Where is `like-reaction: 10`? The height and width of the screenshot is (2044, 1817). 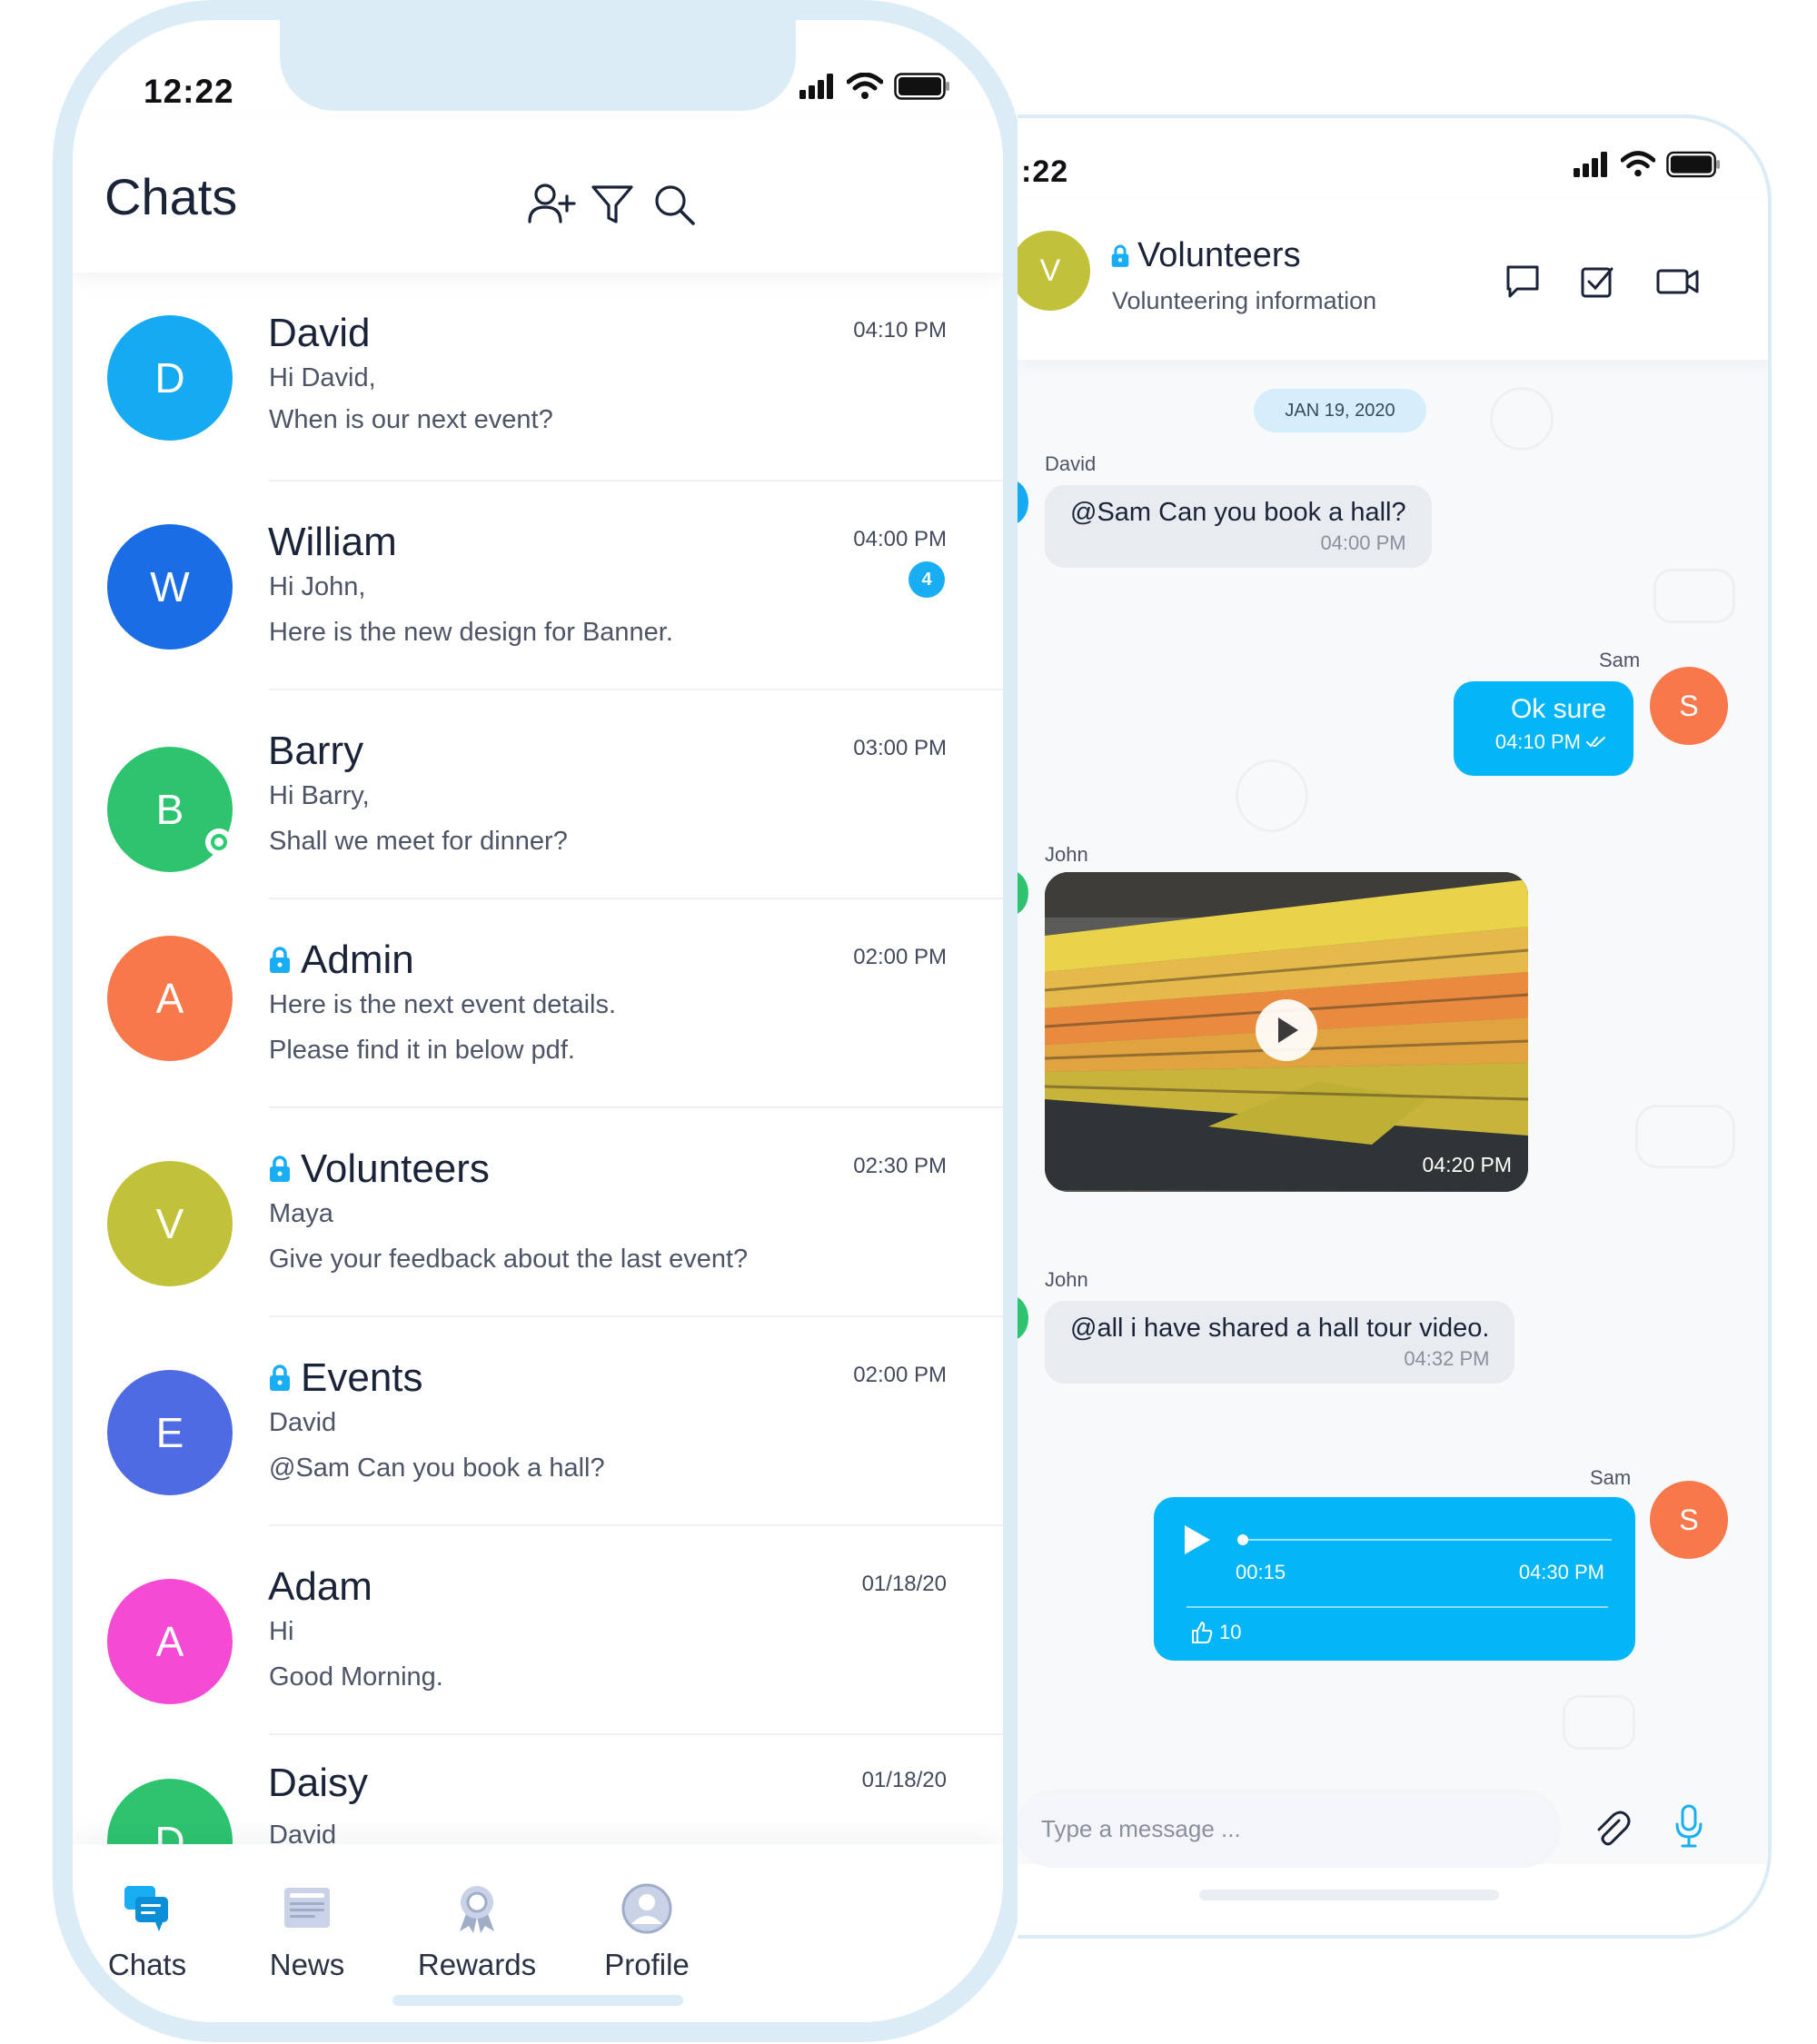 like-reaction: 10 is located at coordinates (1215, 1633).